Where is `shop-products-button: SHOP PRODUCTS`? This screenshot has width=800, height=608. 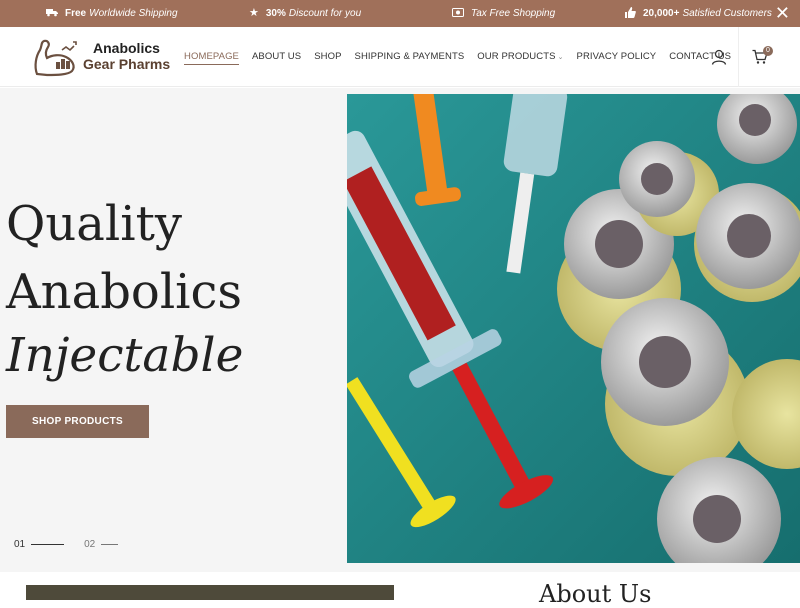
shop-products-button: SHOP PRODUCTS is located at coordinates (77, 421).